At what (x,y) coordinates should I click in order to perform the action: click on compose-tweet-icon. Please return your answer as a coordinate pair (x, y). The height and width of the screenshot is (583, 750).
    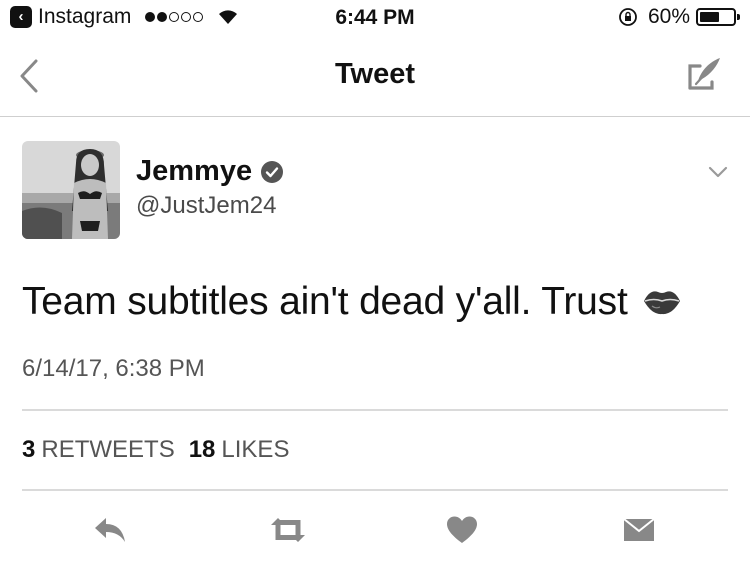
    Looking at the image, I should click on (704, 74).